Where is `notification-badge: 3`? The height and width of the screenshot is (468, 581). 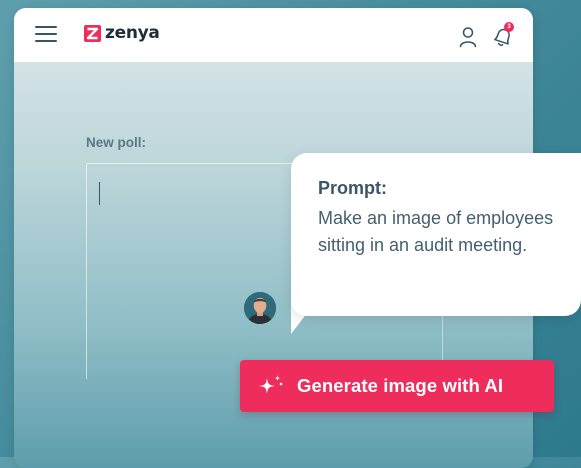 notification-badge: 3 is located at coordinates (509, 27).